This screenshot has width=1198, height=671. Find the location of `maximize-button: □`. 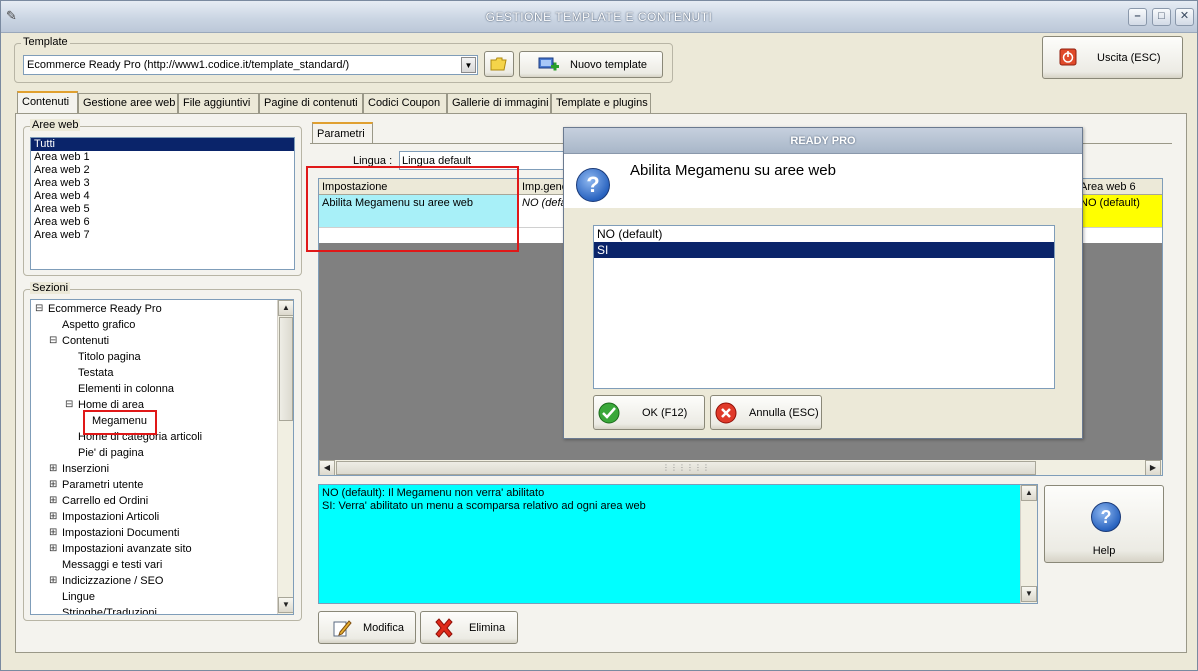

maximize-button: □ is located at coordinates (1161, 17).